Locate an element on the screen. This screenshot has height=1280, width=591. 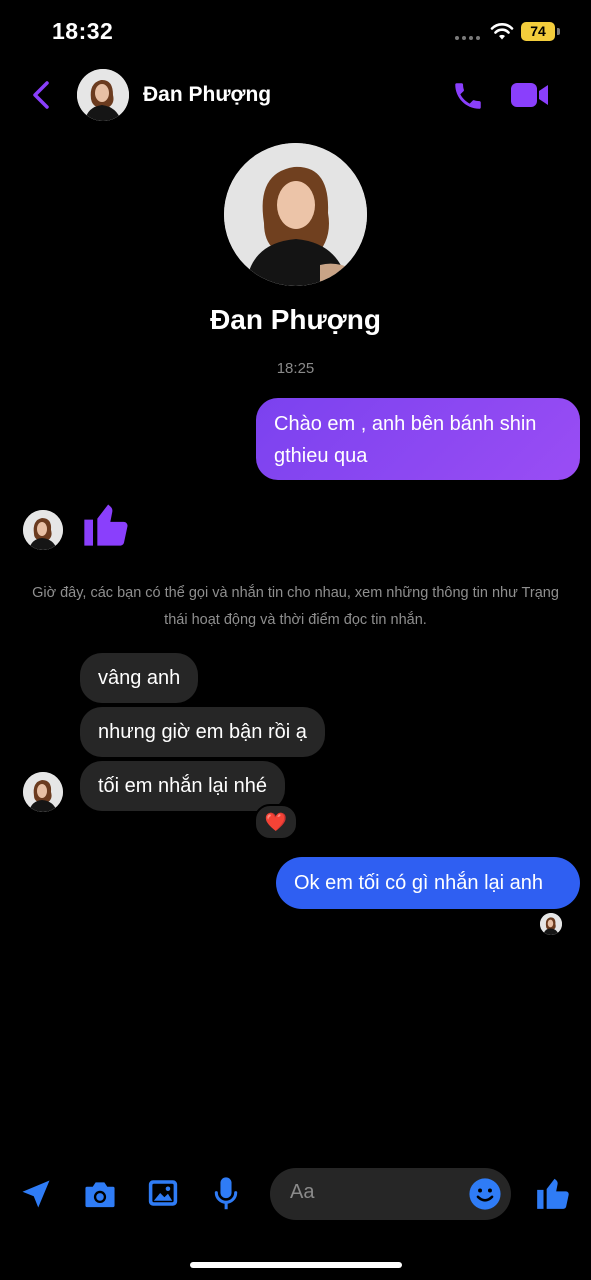
home-indicator is located at coordinates (296, 1265).